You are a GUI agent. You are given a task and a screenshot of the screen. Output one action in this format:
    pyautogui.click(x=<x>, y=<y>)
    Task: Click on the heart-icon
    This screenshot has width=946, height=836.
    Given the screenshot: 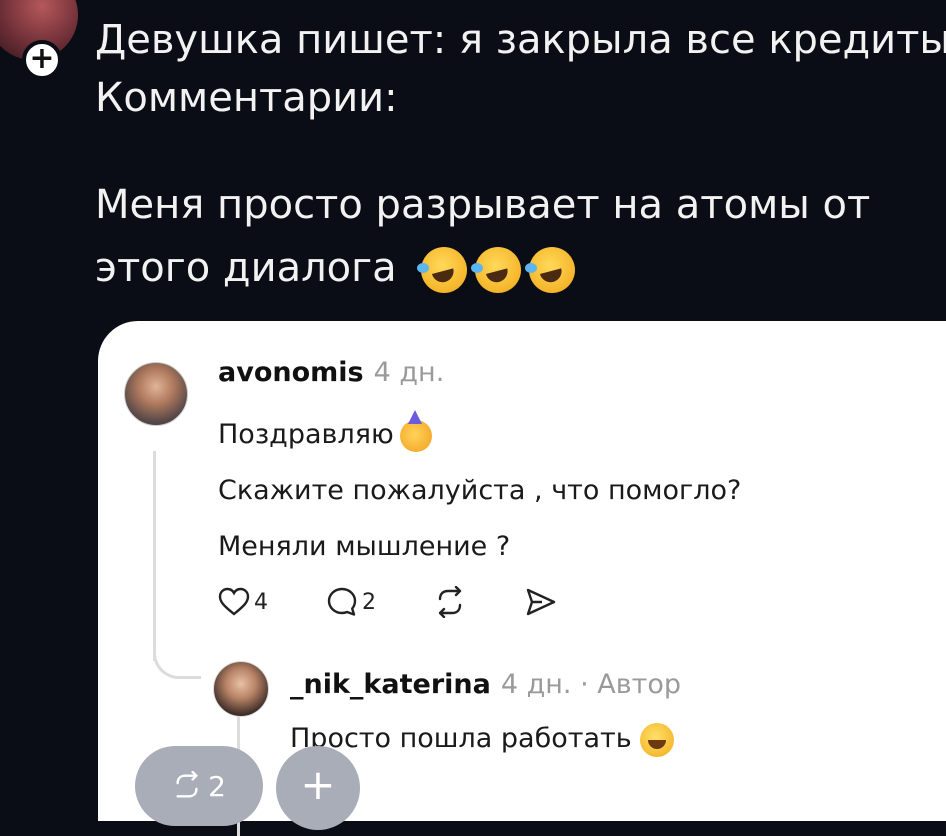 What is the action you would take?
    pyautogui.click(x=234, y=601)
    